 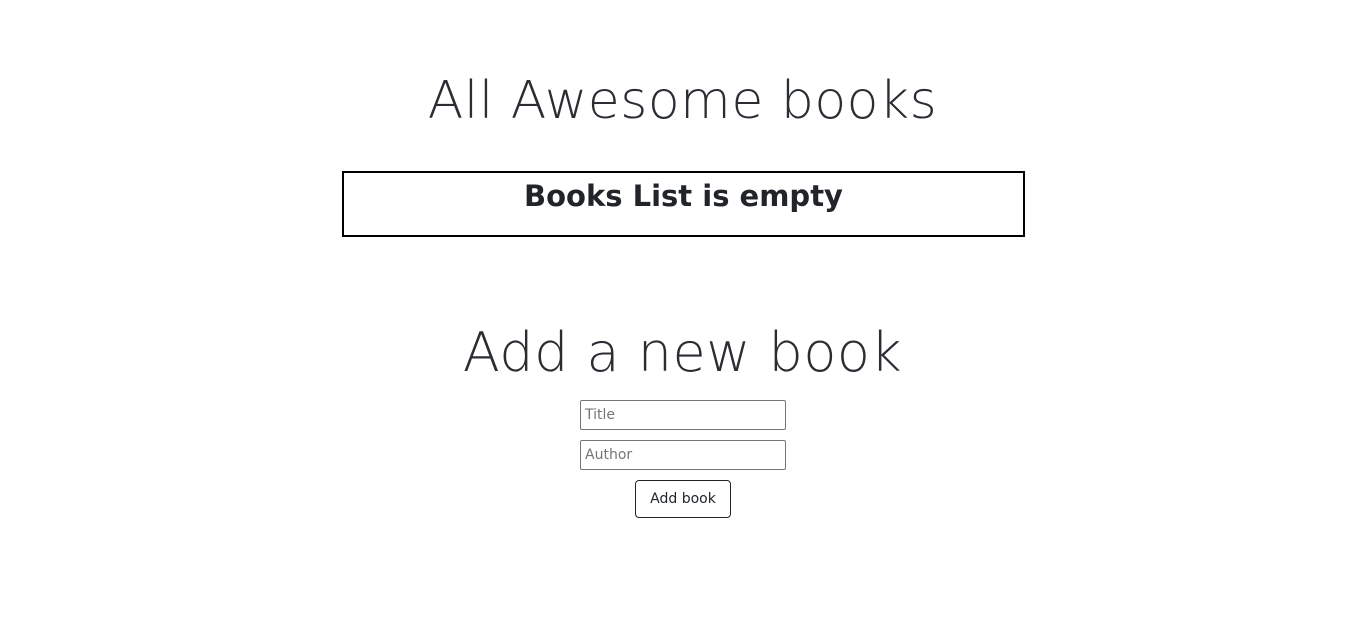 What do you see at coordinates (682, 101) in the screenshot?
I see `page-title: All Awesome books` at bounding box center [682, 101].